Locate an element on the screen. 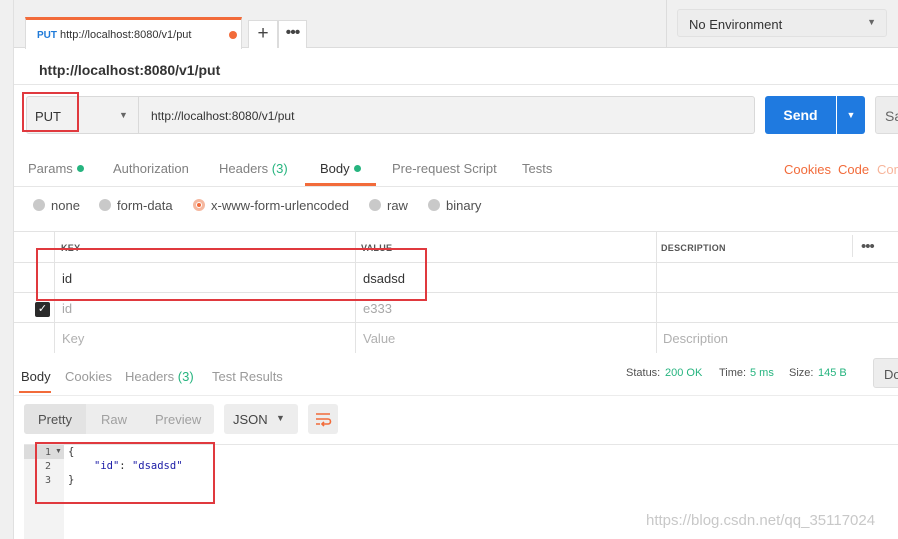 The width and height of the screenshot is (898, 539). radio-label: binary is located at coordinates (464, 205).